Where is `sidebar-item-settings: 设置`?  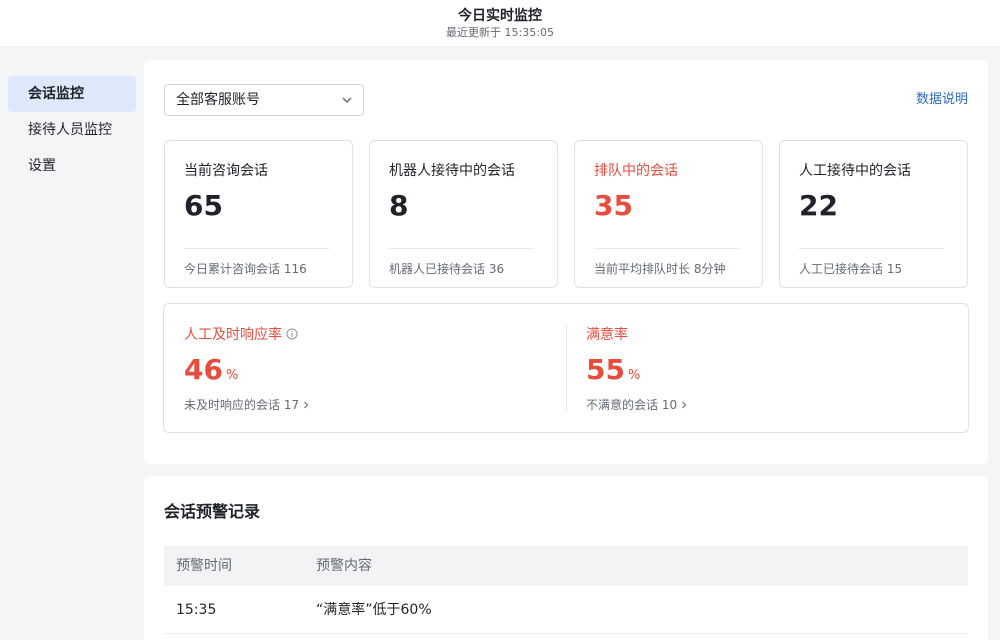
sidebar-item-settings: 设置 is located at coordinates (72, 166).